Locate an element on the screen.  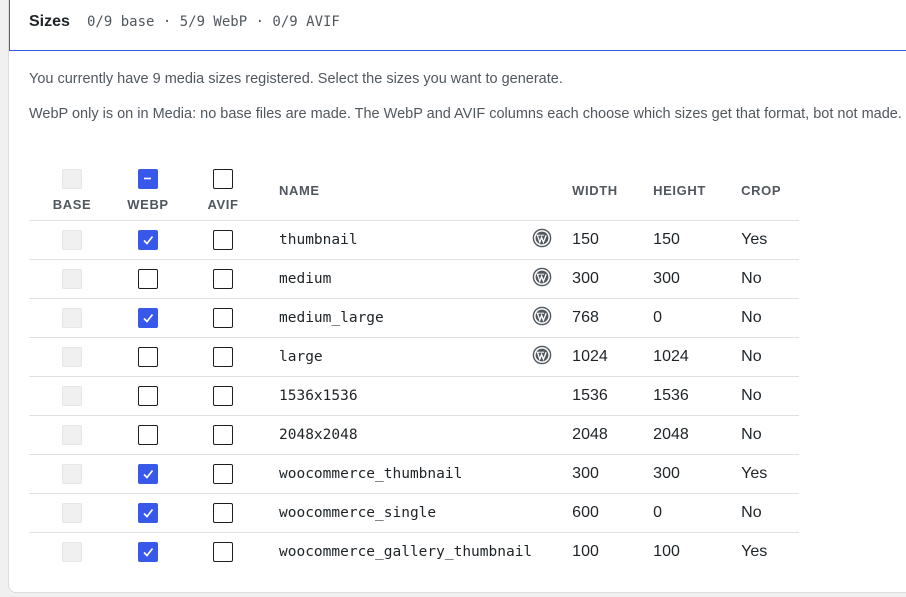
table-row: woocommerce_gallery_thumbnail 100 100 Yes is located at coordinates (414, 551).